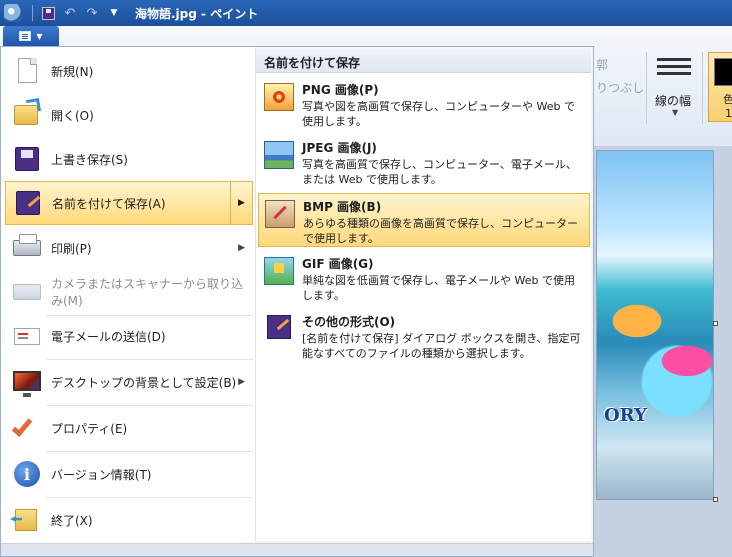  Describe the element at coordinates (342, 207) in the screenshot. I see `format-title: BMP 画像(B)` at that location.